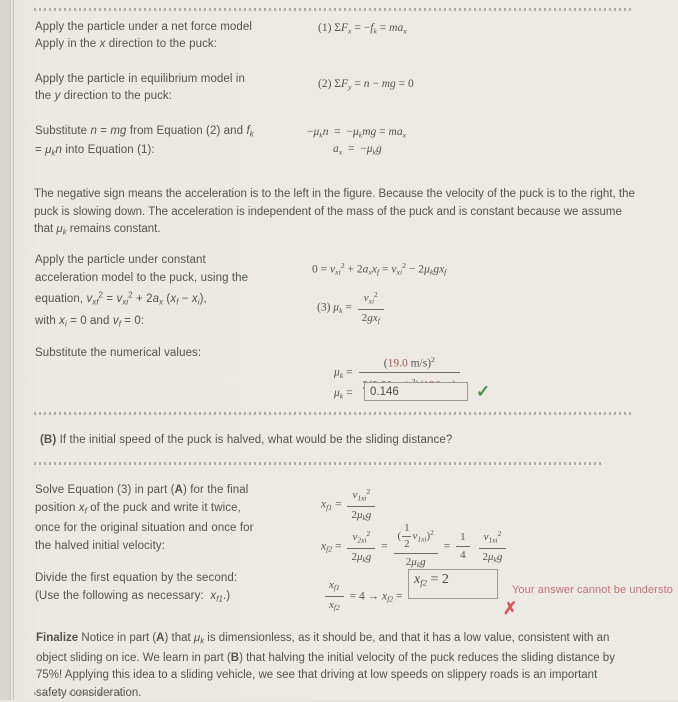  Describe the element at coordinates (136, 578) in the screenshot. I see `partb-step2-prompt-line1: Divide the first equation by the second:` at that location.